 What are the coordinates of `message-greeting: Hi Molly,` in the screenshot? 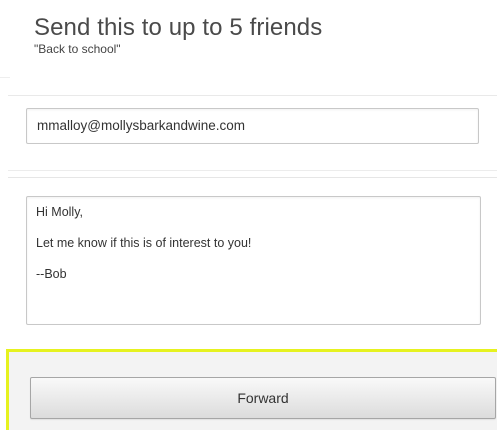 It's located at (59, 212).